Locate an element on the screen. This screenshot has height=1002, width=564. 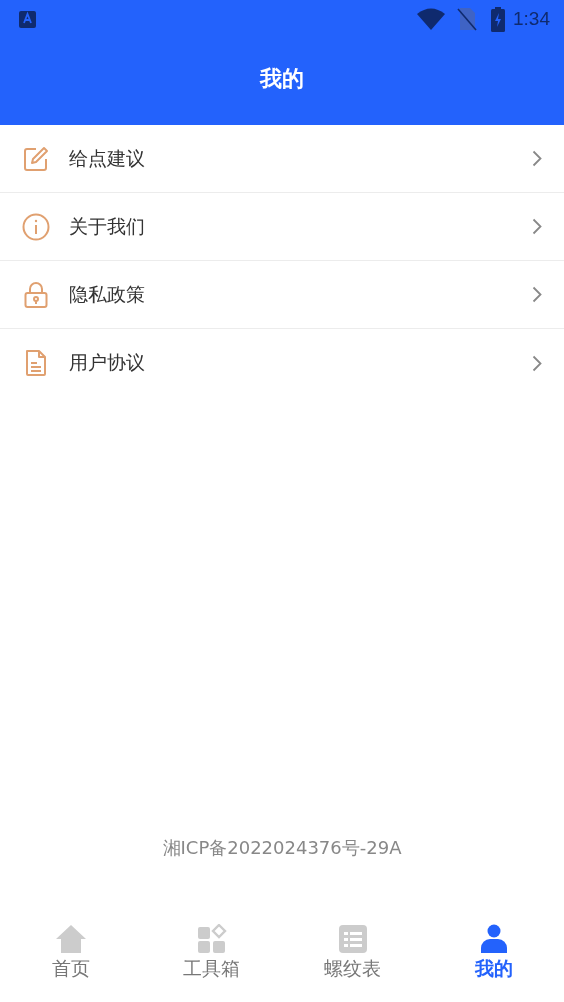
page-title: 我的 is located at coordinates (281, 78).